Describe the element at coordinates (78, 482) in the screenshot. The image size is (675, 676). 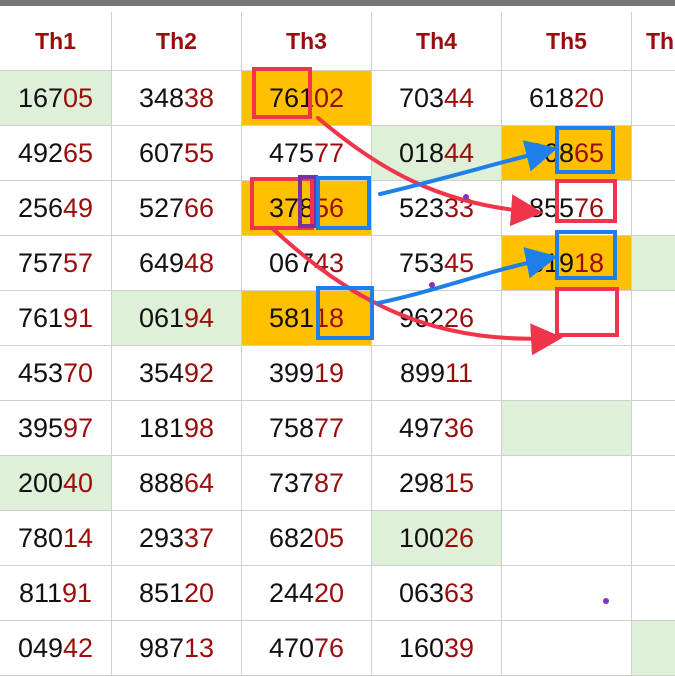
I see `number-suffix: 40` at that location.